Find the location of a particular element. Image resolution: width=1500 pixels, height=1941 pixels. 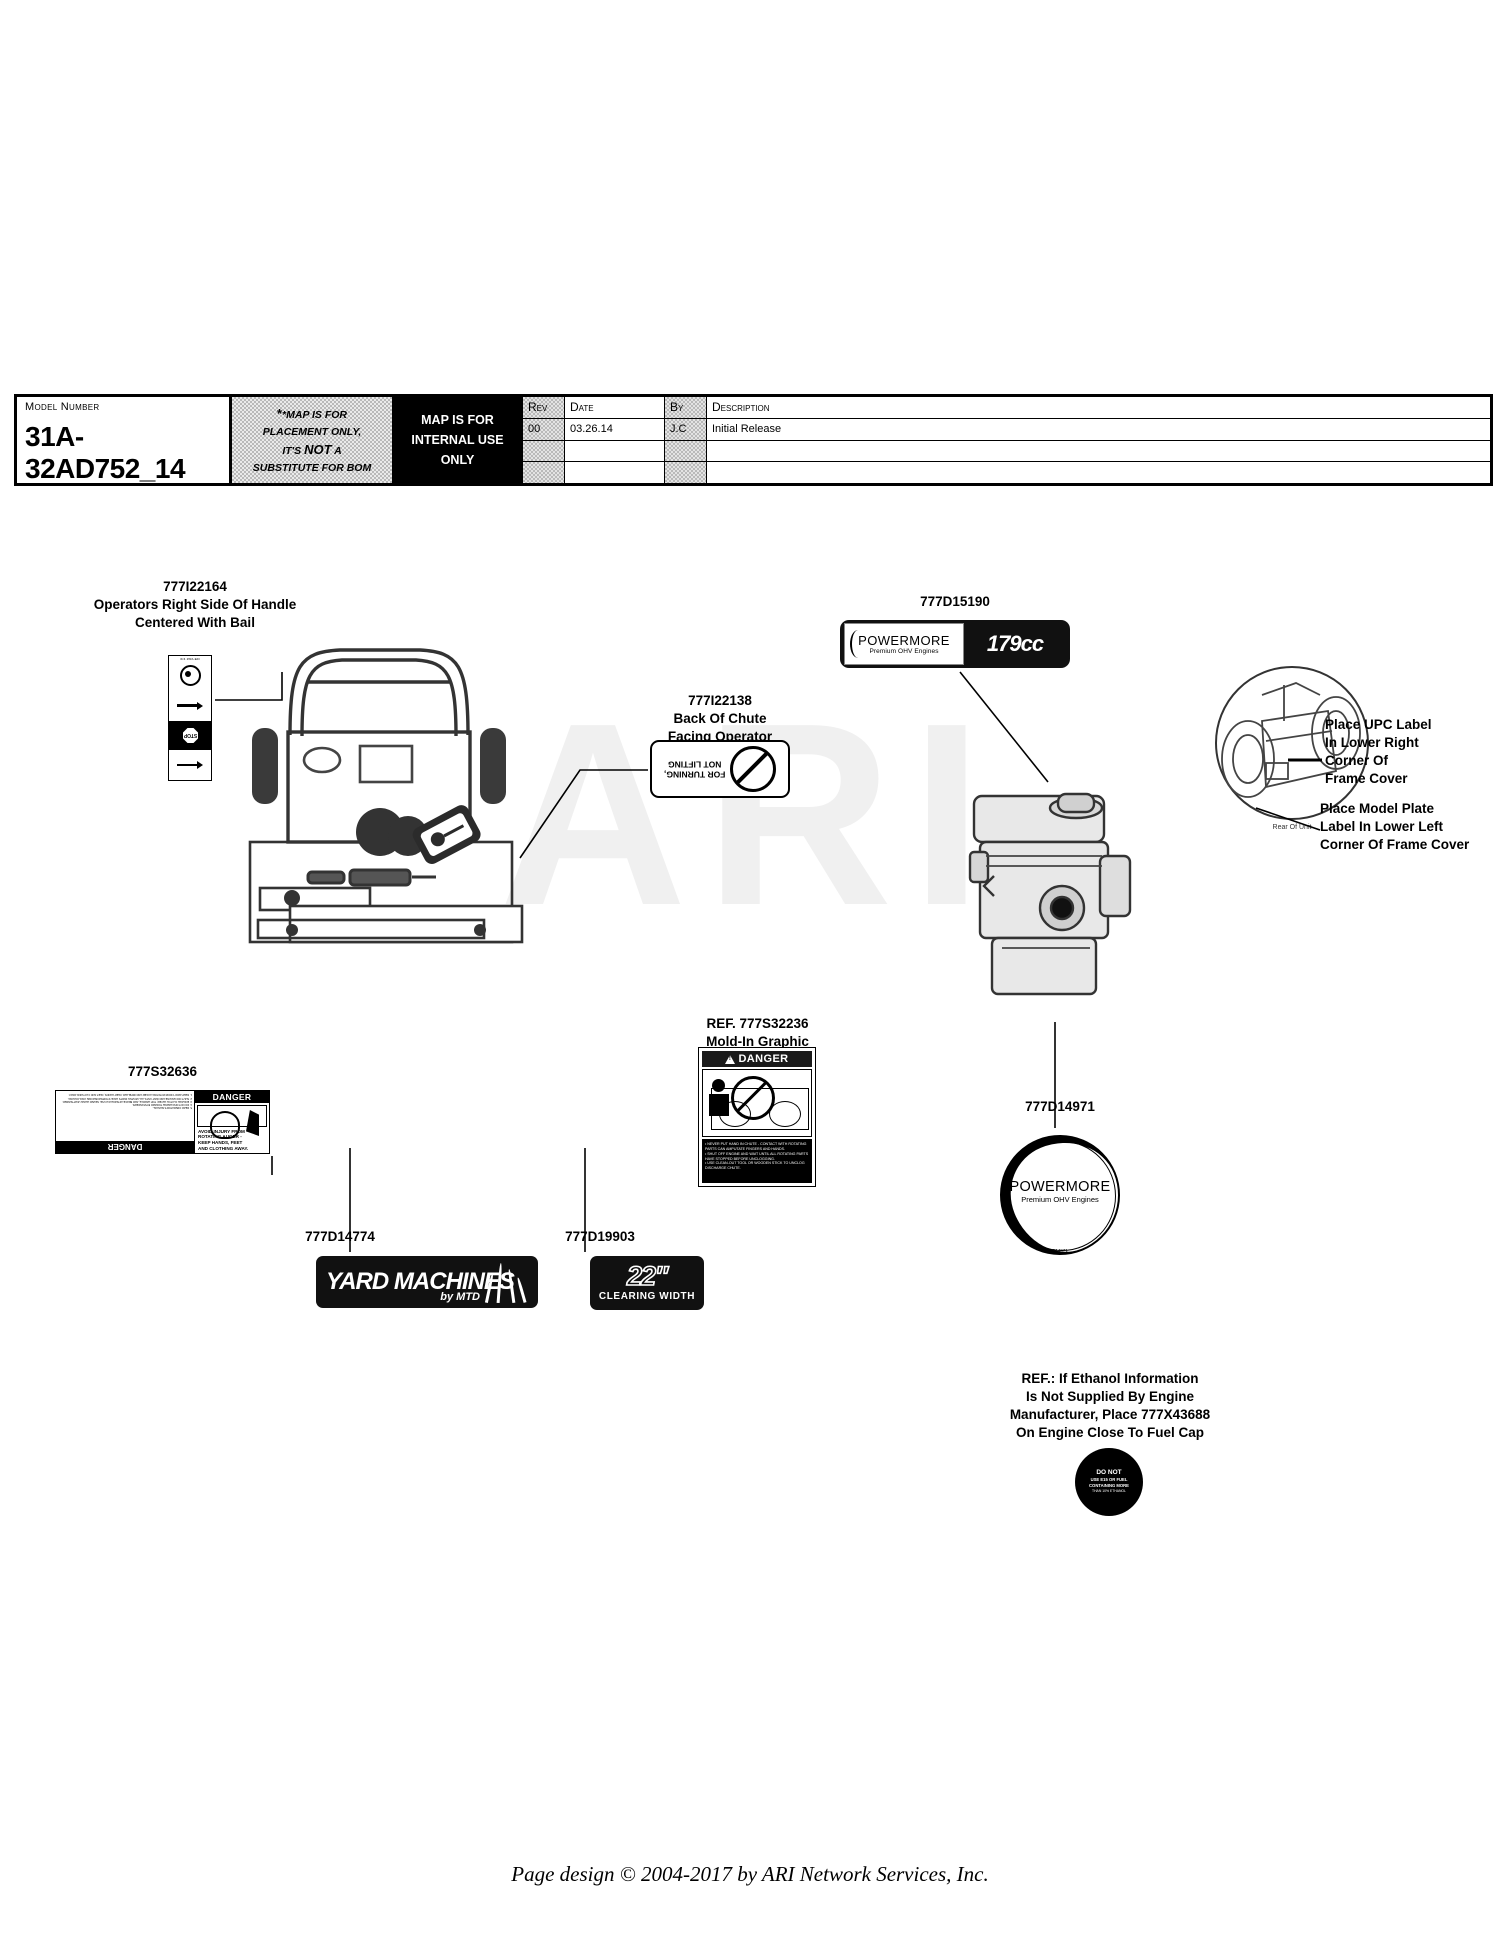

callout-line-1: REF. 777S32236 is located at coordinates (757, 1023).